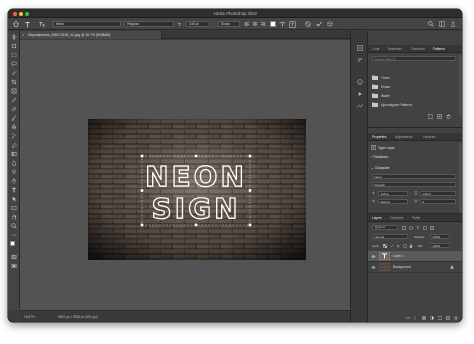 Image resolution: width=474 pixels, height=344 pixels. Describe the element at coordinates (14, 265) in the screenshot. I see `screen-mode-icon` at that location.